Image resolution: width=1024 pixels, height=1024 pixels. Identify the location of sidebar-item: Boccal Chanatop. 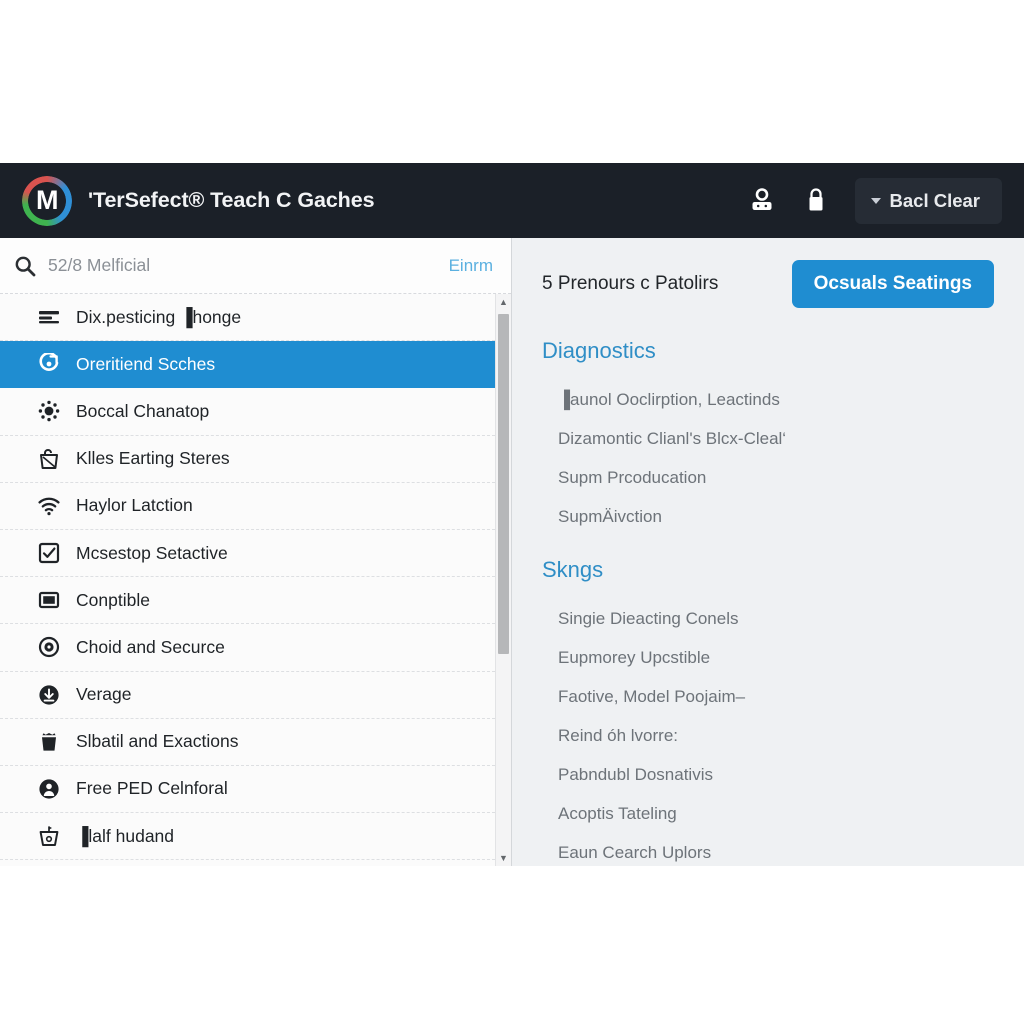
(247, 412).